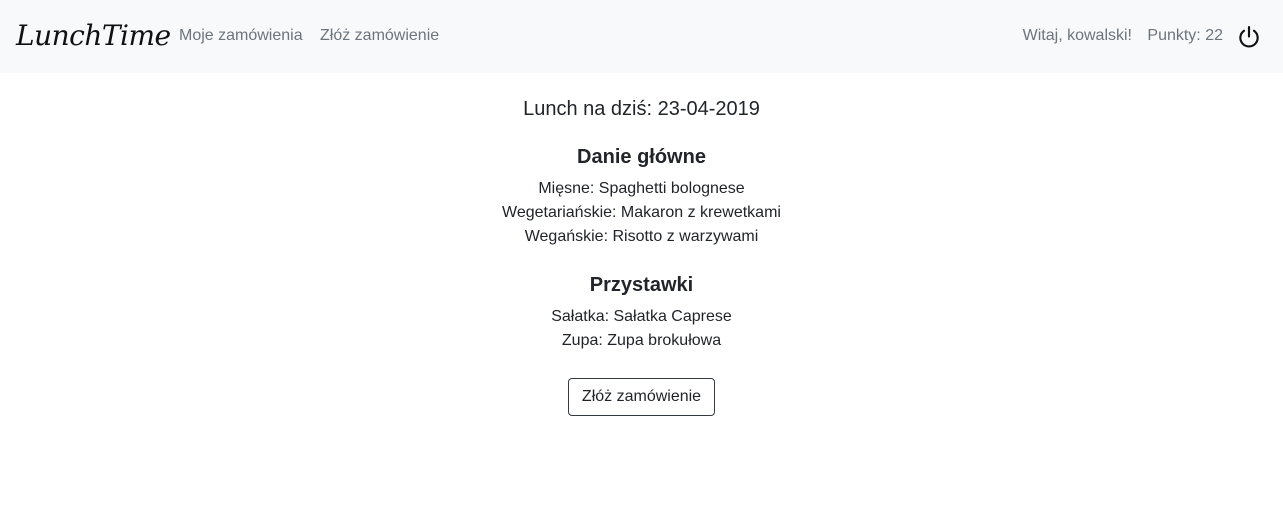  What do you see at coordinates (641, 212) in the screenshot?
I see `menu-item: Wegetariańskie: Makaron z krewetkami` at bounding box center [641, 212].